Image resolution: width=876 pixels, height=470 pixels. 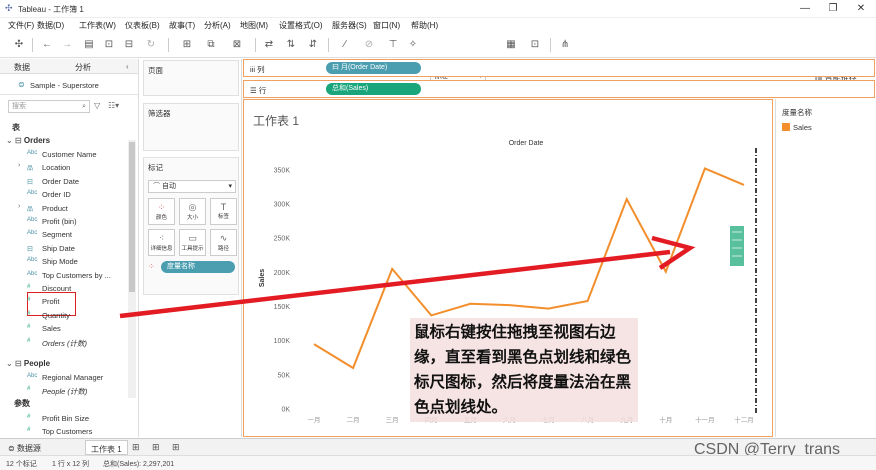 I want to click on columns-shelf: iii 列 曰 月(Order Date), so click(x=559, y=68).